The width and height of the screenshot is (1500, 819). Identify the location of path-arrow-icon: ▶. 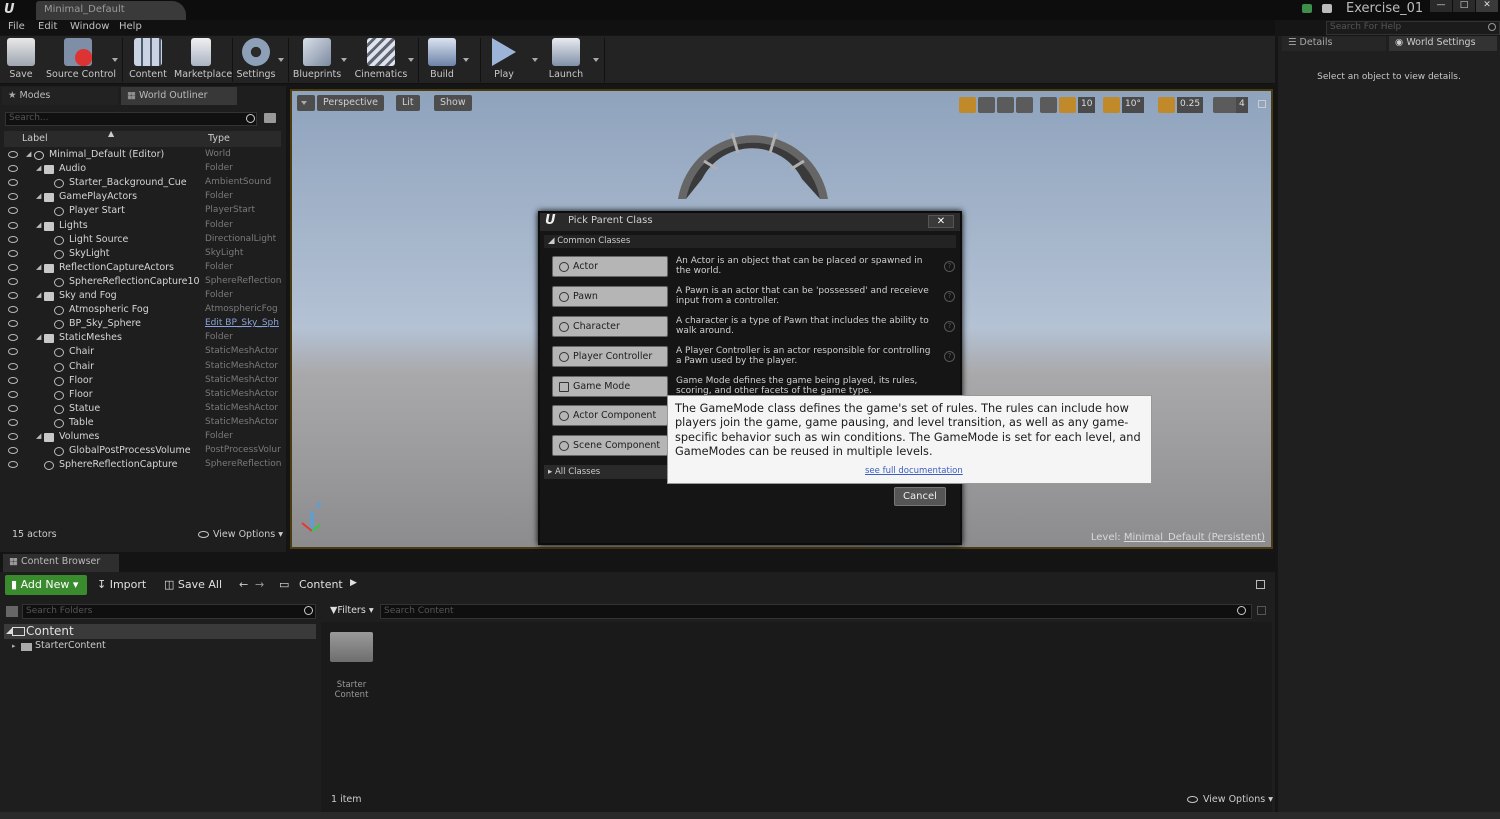
(353, 583).